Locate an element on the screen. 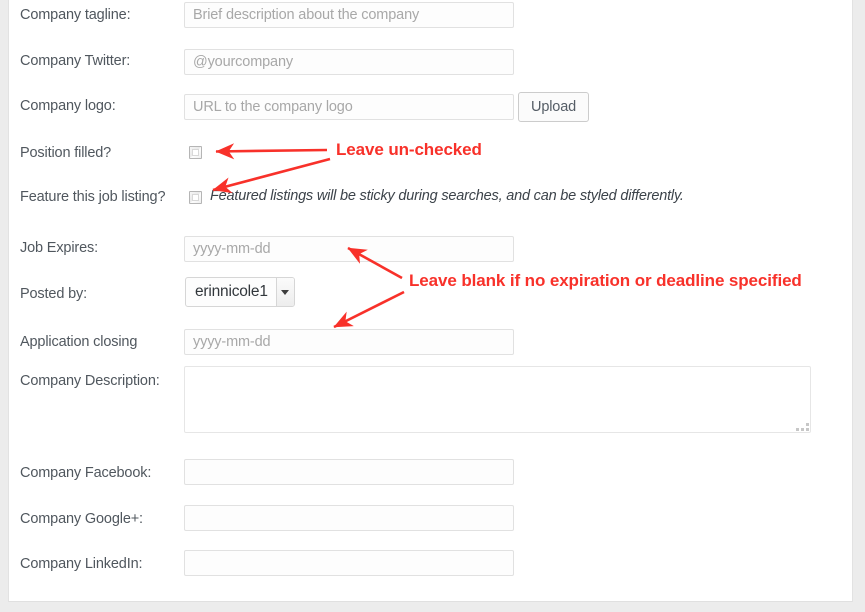 This screenshot has width=865, height=612. annotation-leave-unchecked: Leave un-checked is located at coordinates (409, 149).